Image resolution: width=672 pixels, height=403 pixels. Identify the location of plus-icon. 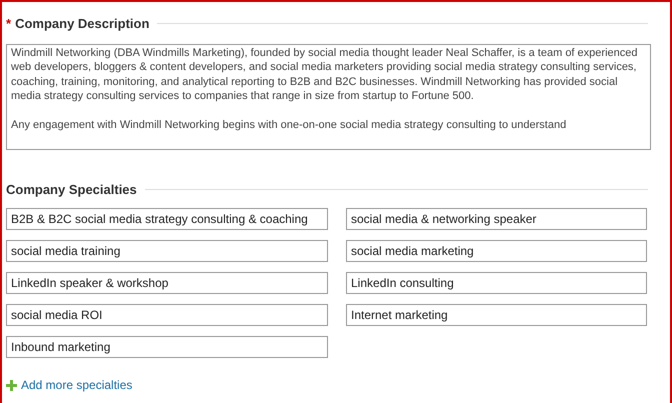
(11, 385).